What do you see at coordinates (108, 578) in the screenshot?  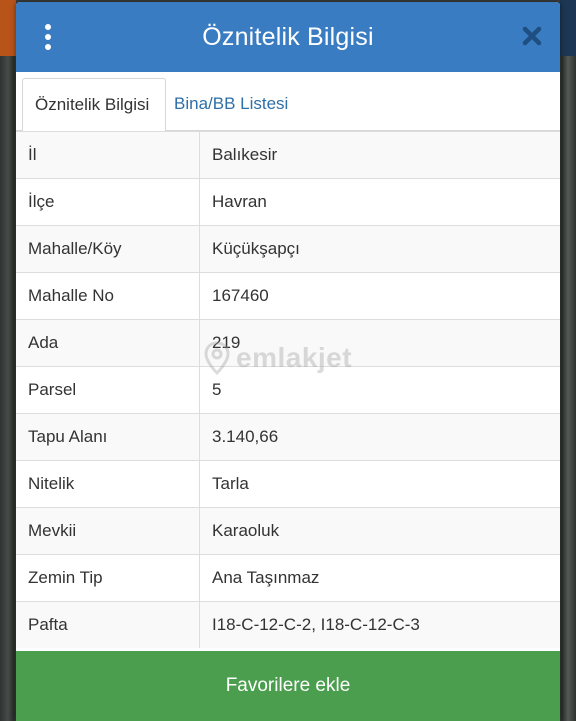 I see `attribute-key: Zemin Tip` at bounding box center [108, 578].